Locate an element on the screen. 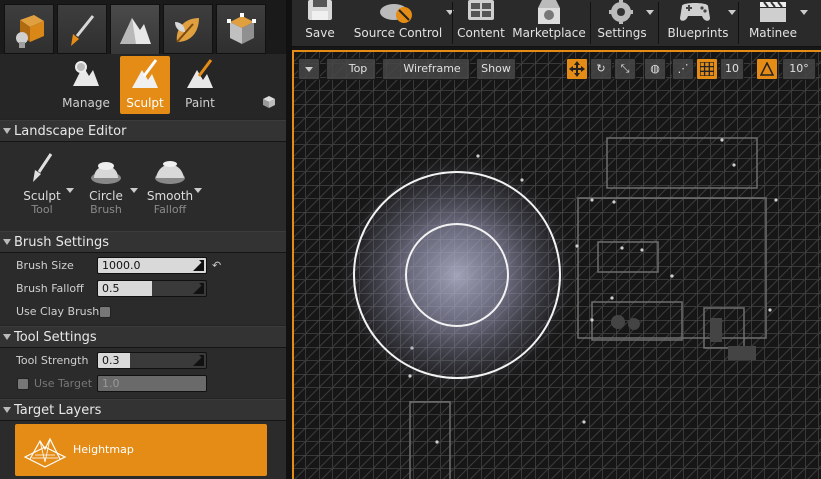 This screenshot has width=821, height=479. marketplace-icon is located at coordinates (549, 12).